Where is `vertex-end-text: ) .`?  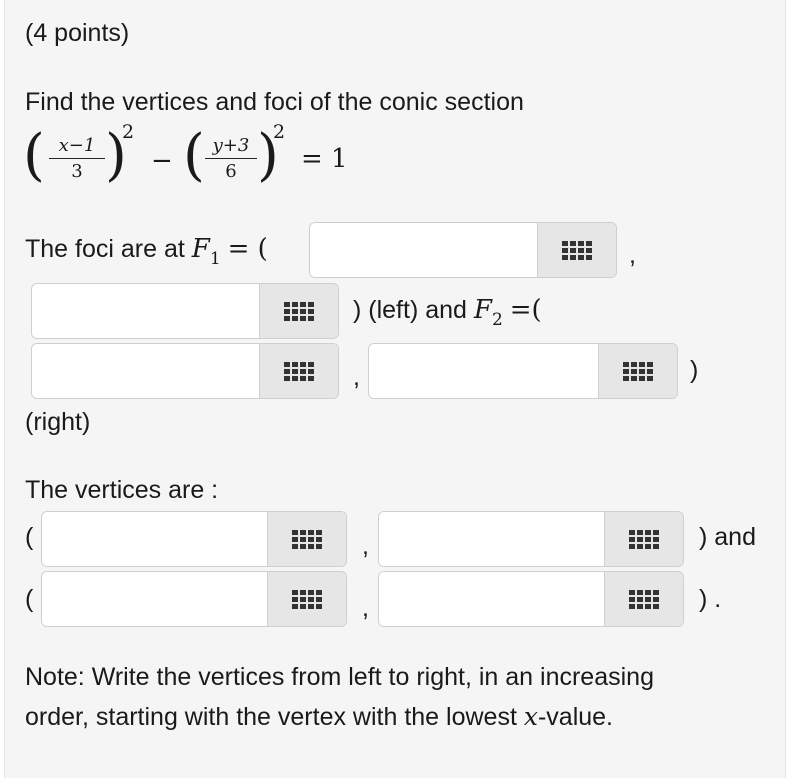 vertex-end-text: ) . is located at coordinates (710, 599).